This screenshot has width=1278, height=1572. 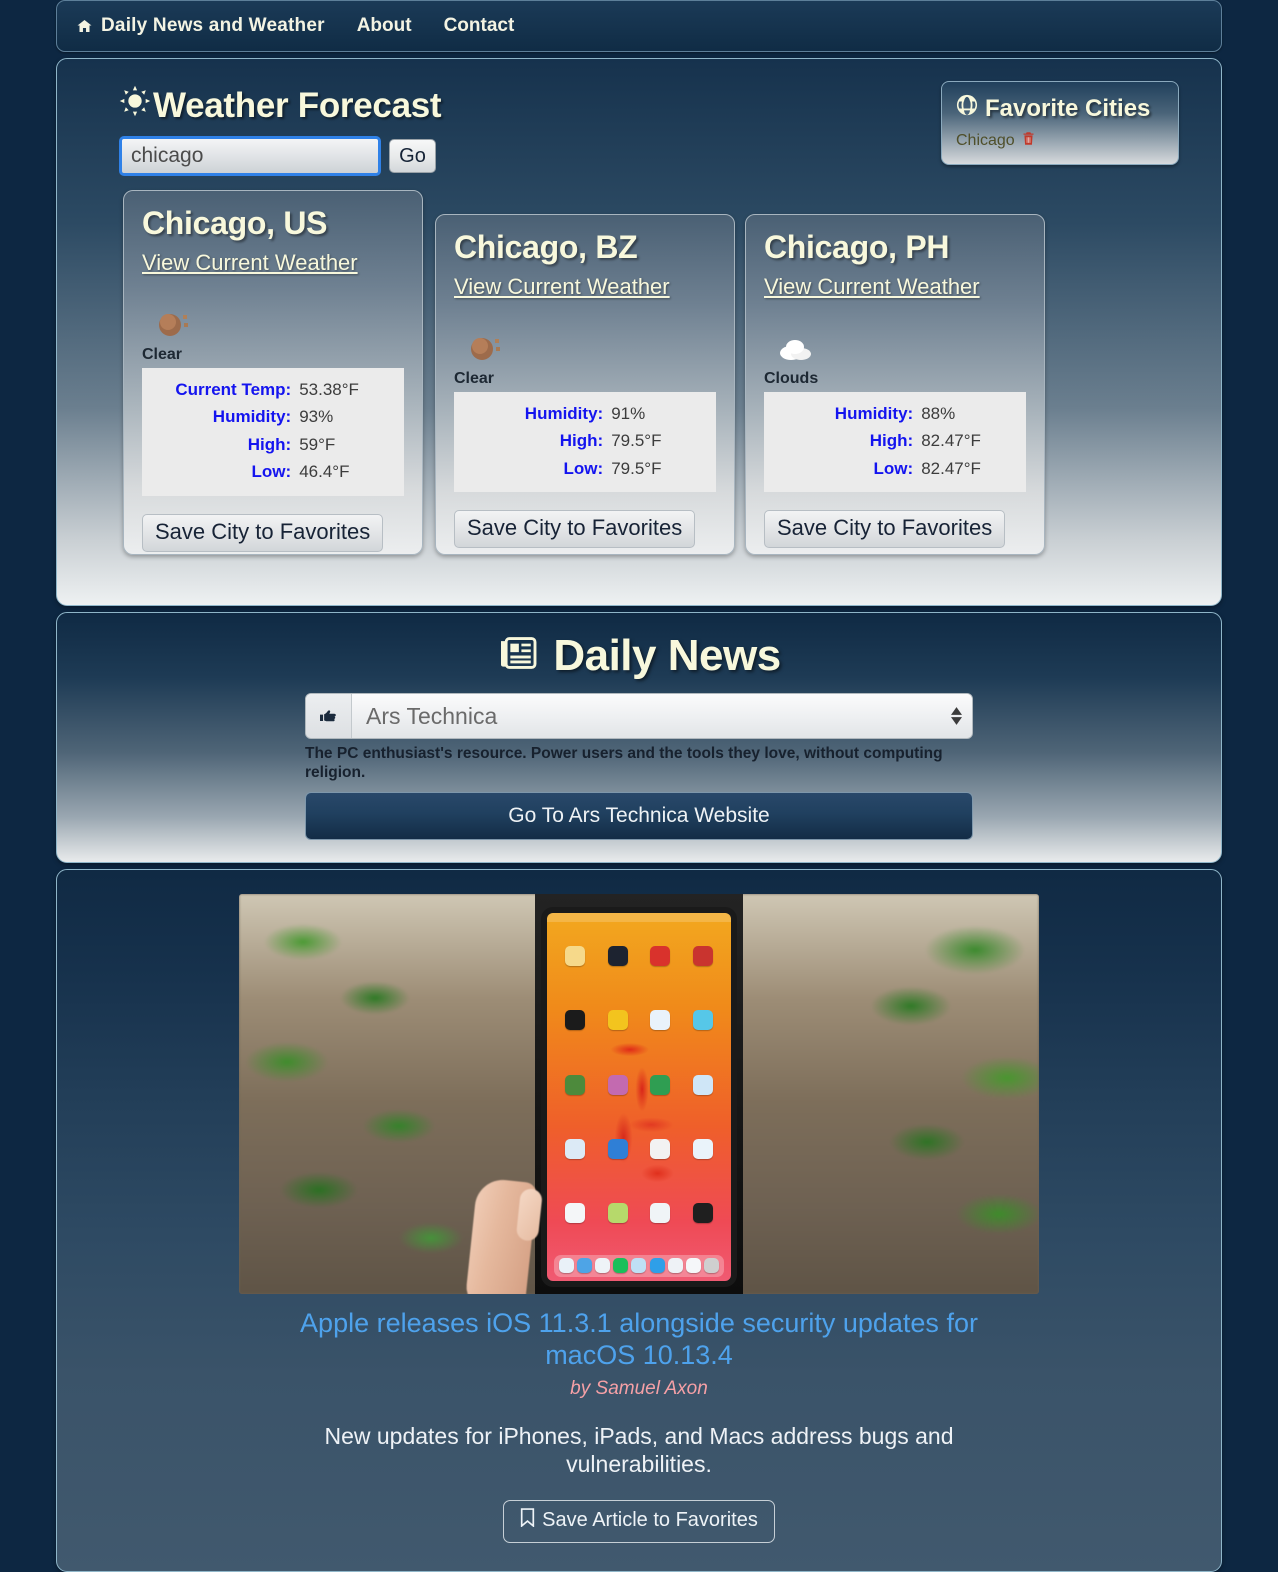 I want to click on favorite-city-label: Chicago, so click(x=985, y=140).